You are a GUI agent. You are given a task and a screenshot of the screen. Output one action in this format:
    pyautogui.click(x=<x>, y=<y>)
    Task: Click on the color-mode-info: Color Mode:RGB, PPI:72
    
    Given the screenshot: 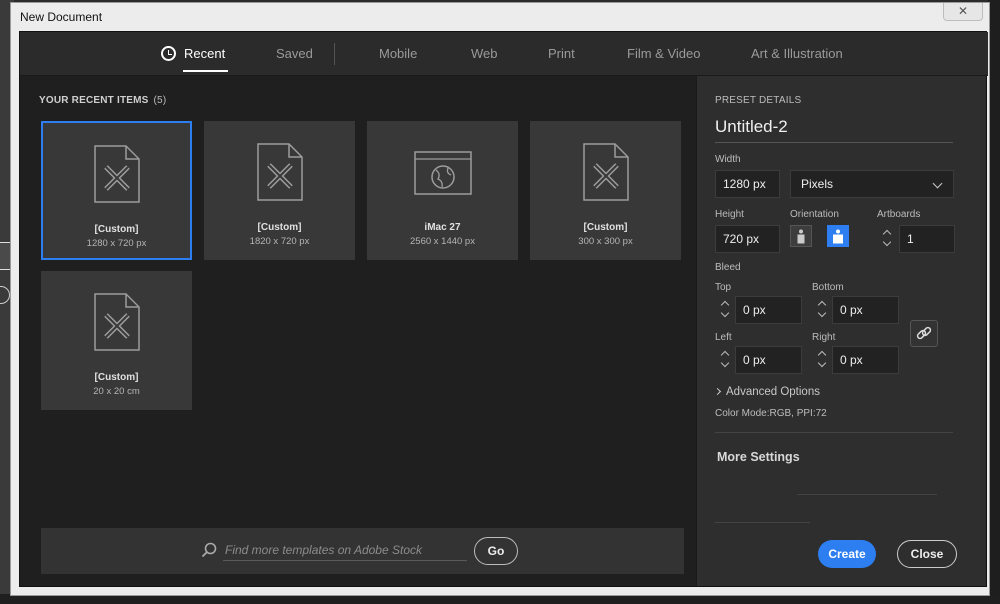 What is the action you would take?
    pyautogui.click(x=771, y=413)
    